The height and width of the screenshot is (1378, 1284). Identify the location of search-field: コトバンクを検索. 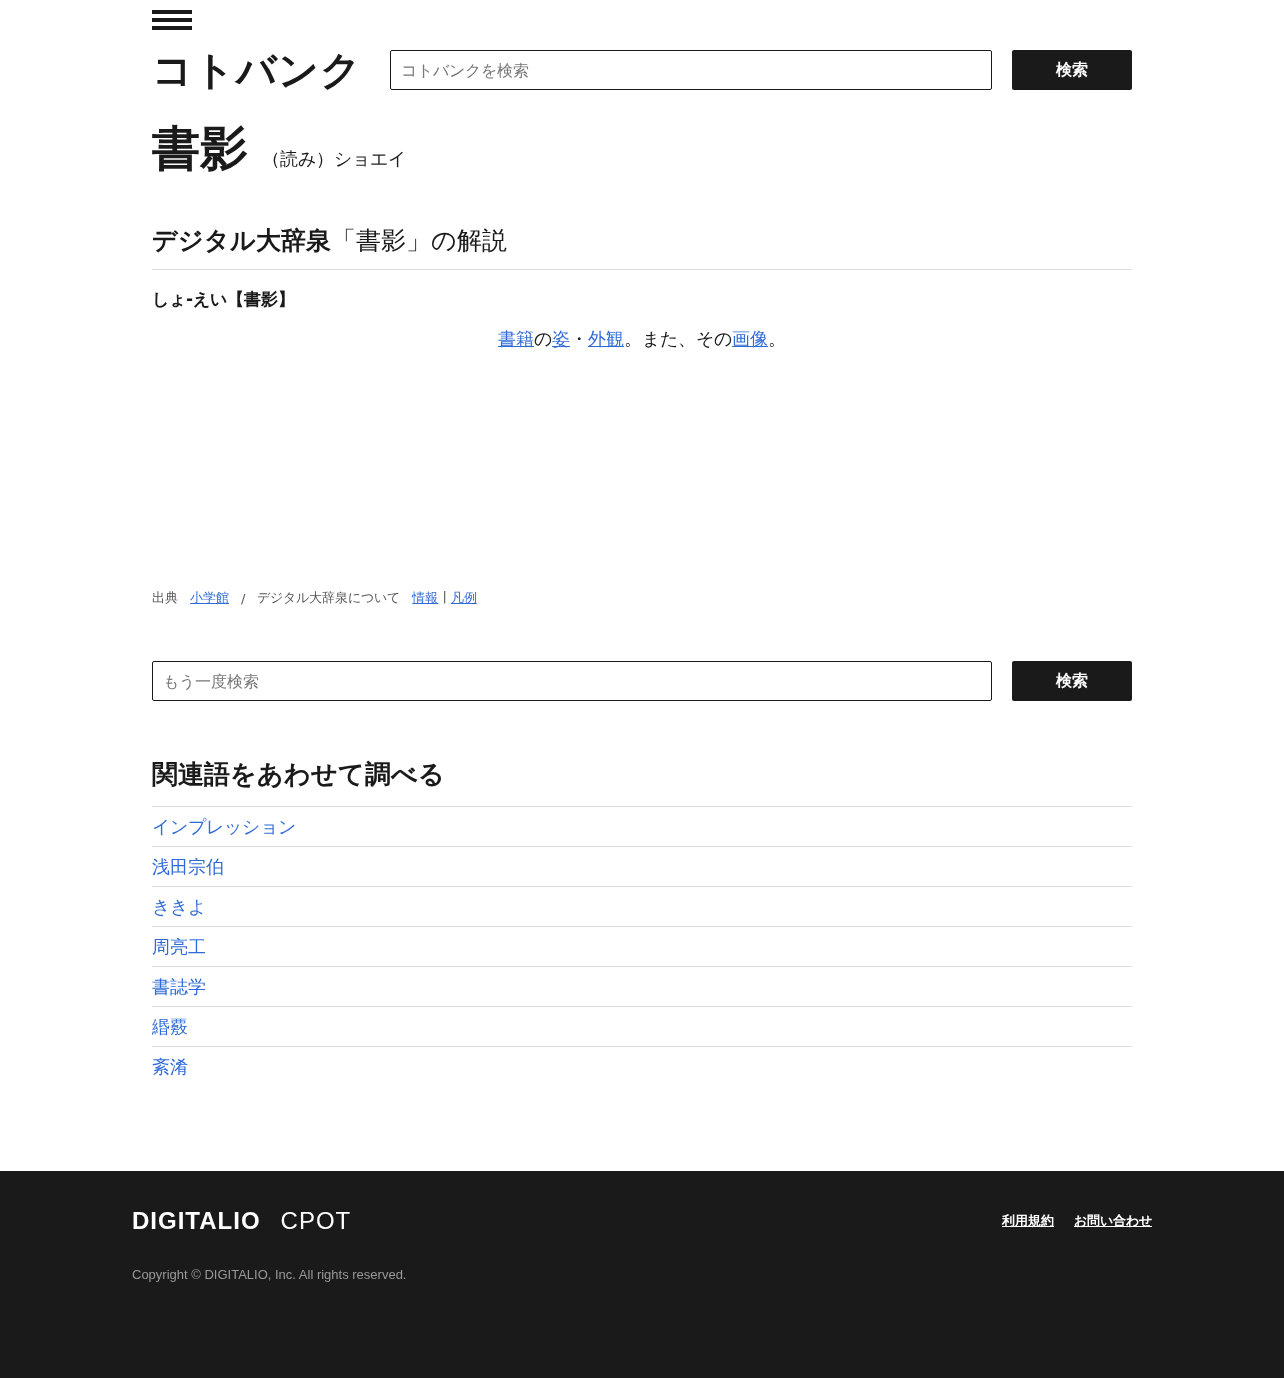
(691, 70).